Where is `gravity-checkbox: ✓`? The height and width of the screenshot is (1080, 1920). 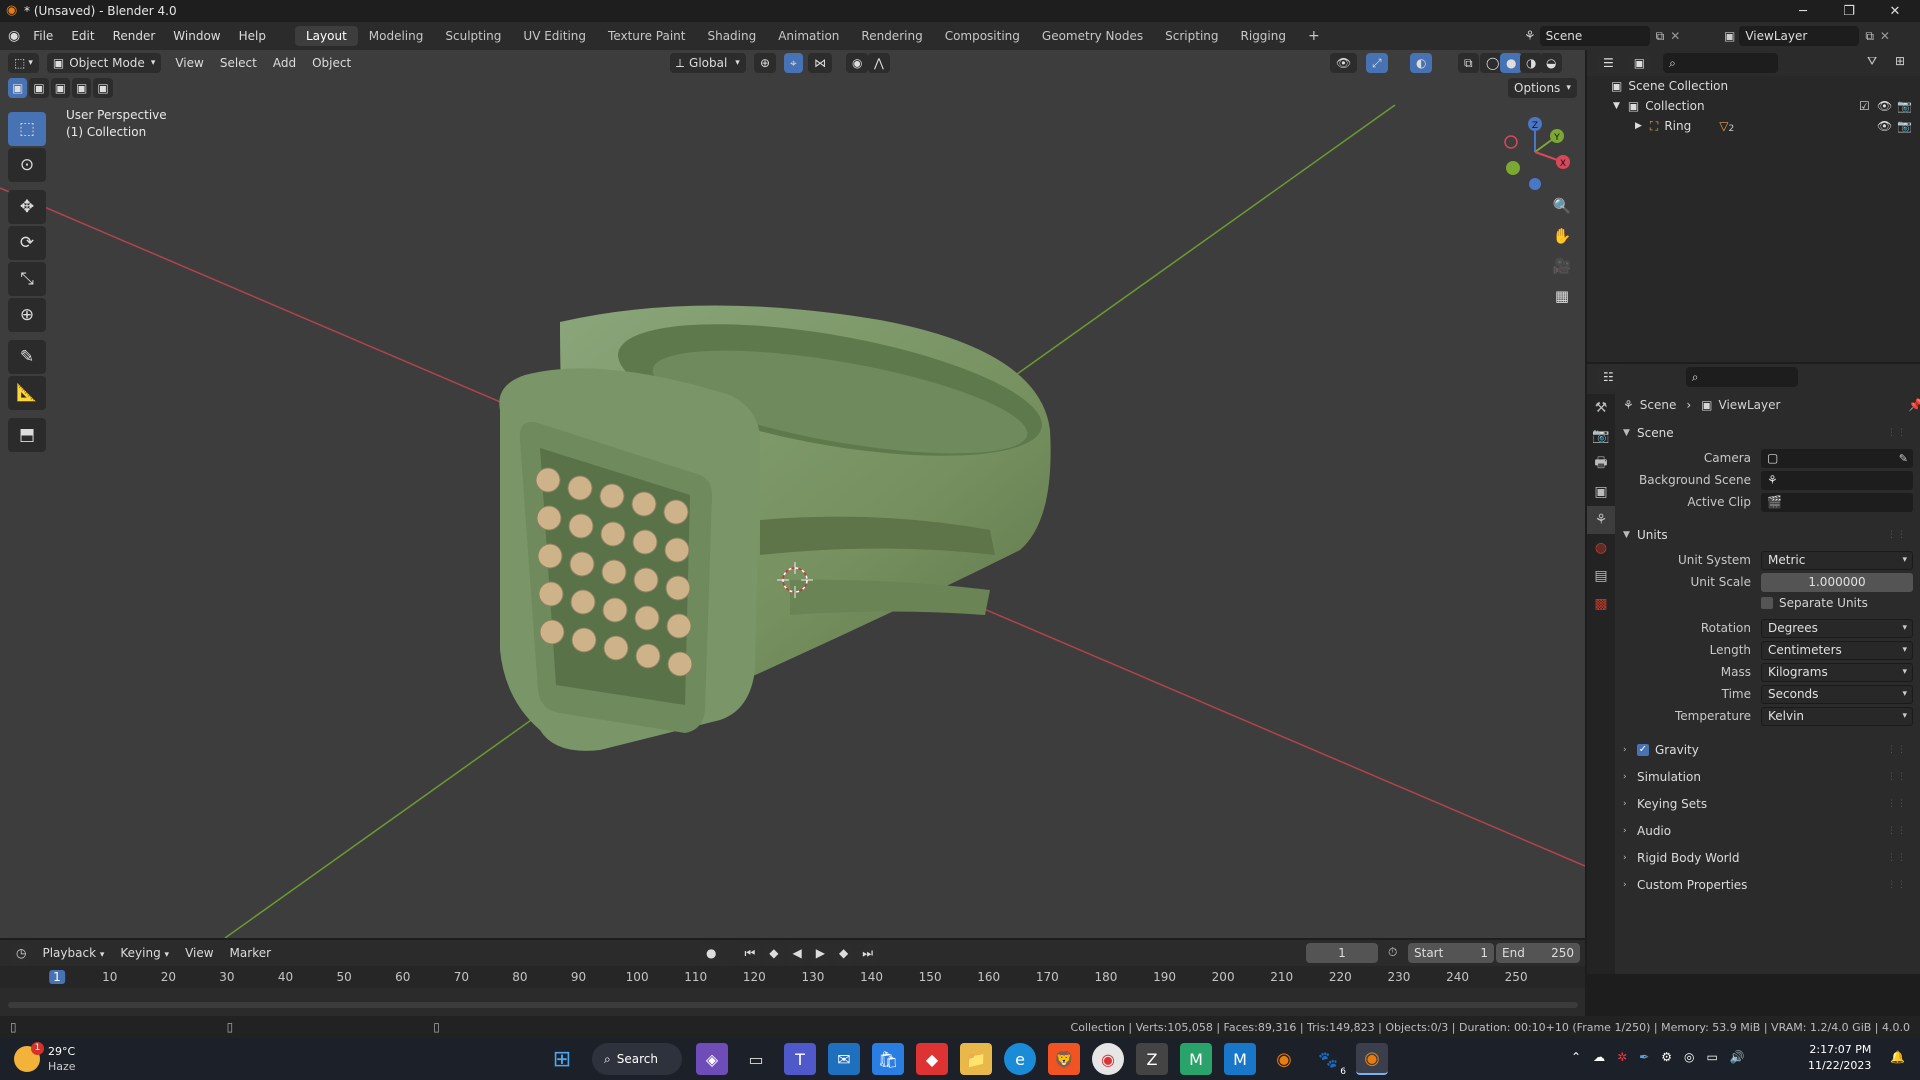
gravity-checkbox: ✓ is located at coordinates (1643, 750).